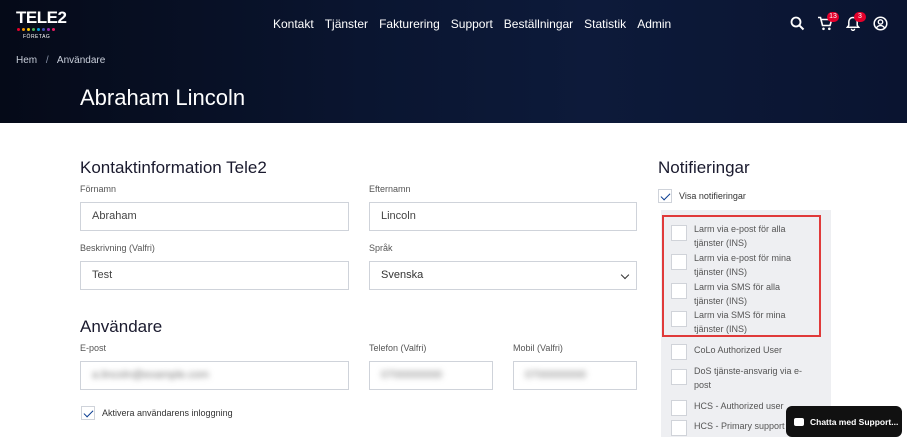  I want to click on logo-subtitle: FÖRETAG, so click(37, 37).